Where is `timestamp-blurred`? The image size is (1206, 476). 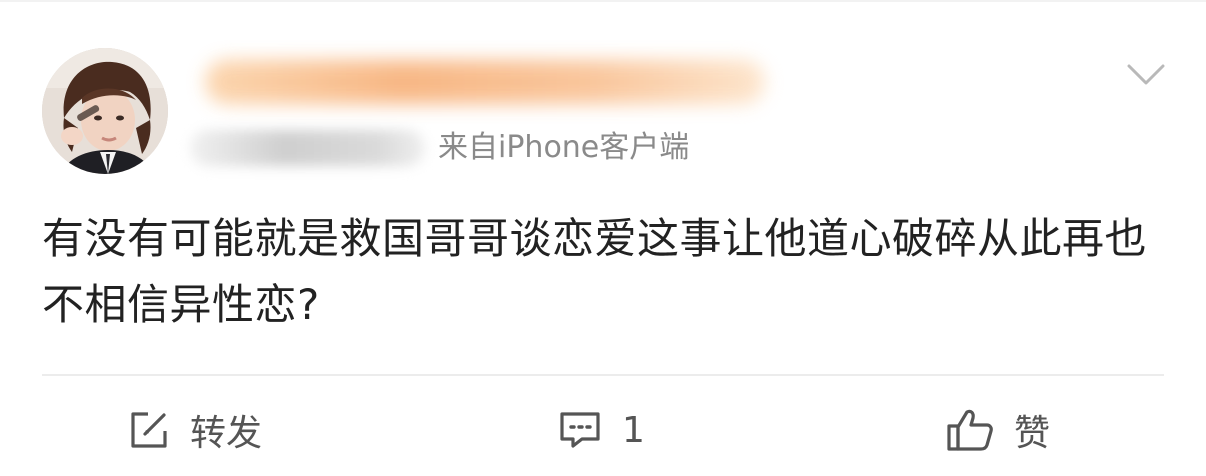 timestamp-blurred is located at coordinates (307, 148).